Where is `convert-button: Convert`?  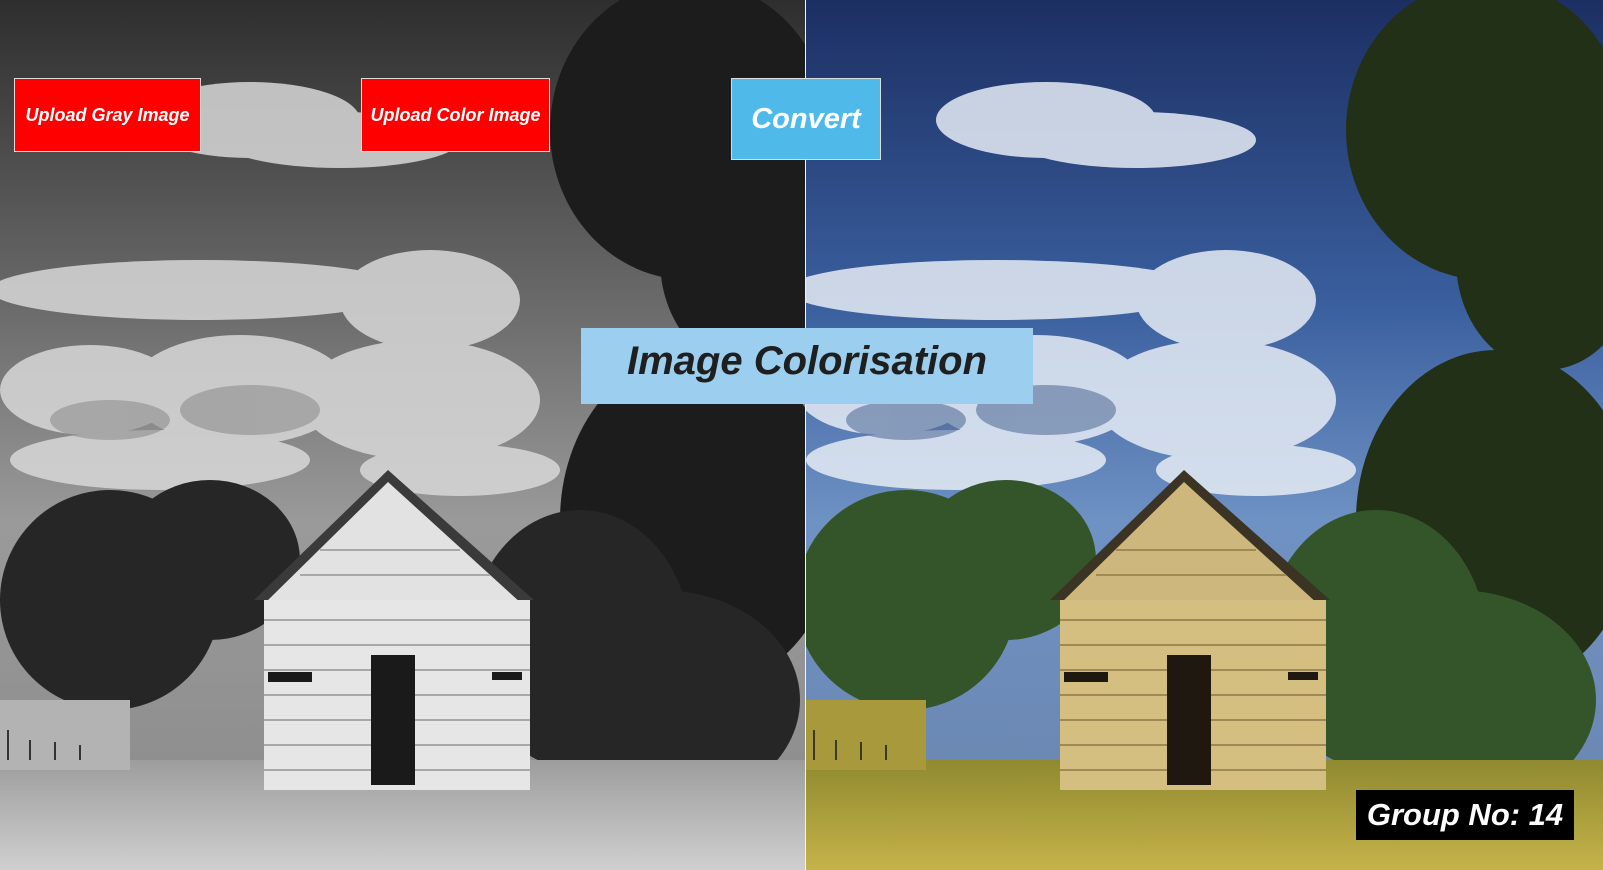
convert-button: Convert is located at coordinates (806, 119).